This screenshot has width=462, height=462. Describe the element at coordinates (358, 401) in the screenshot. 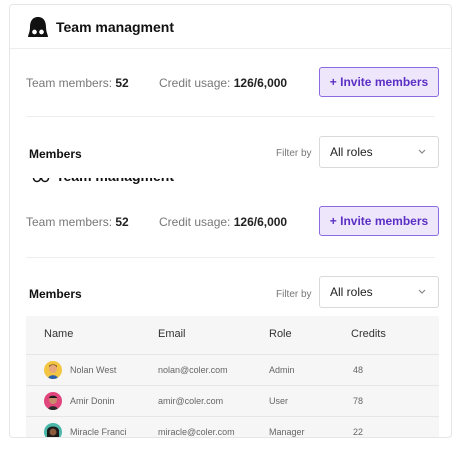

I see `member-credits: 78` at that location.